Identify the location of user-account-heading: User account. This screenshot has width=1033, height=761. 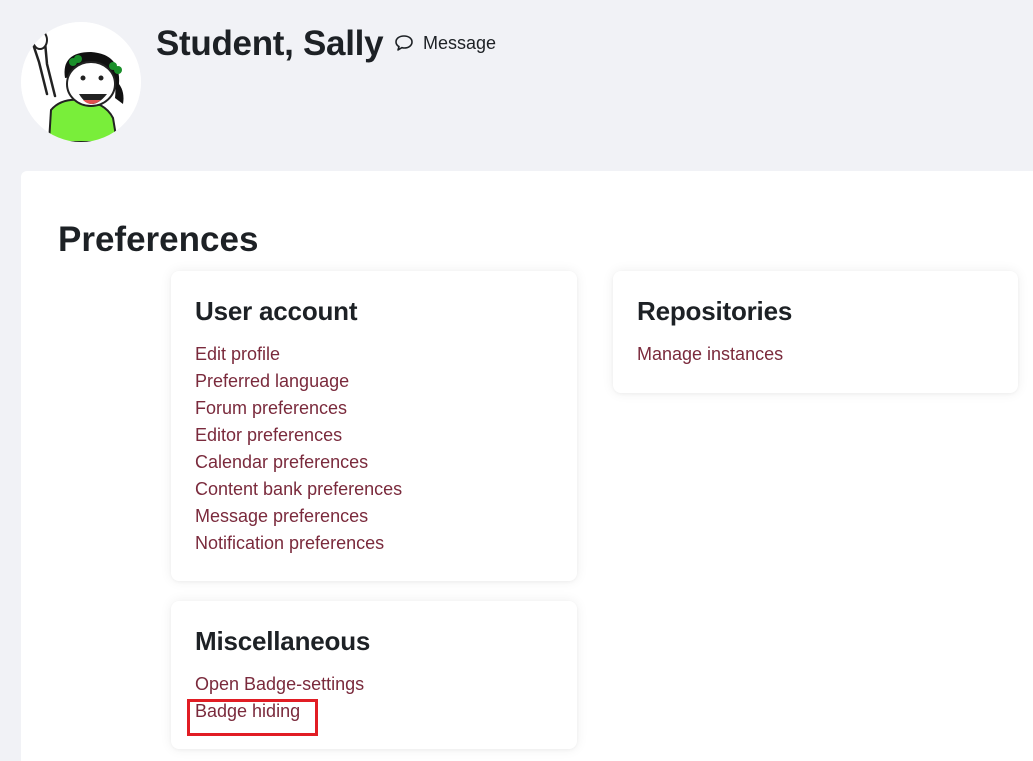
(276, 311).